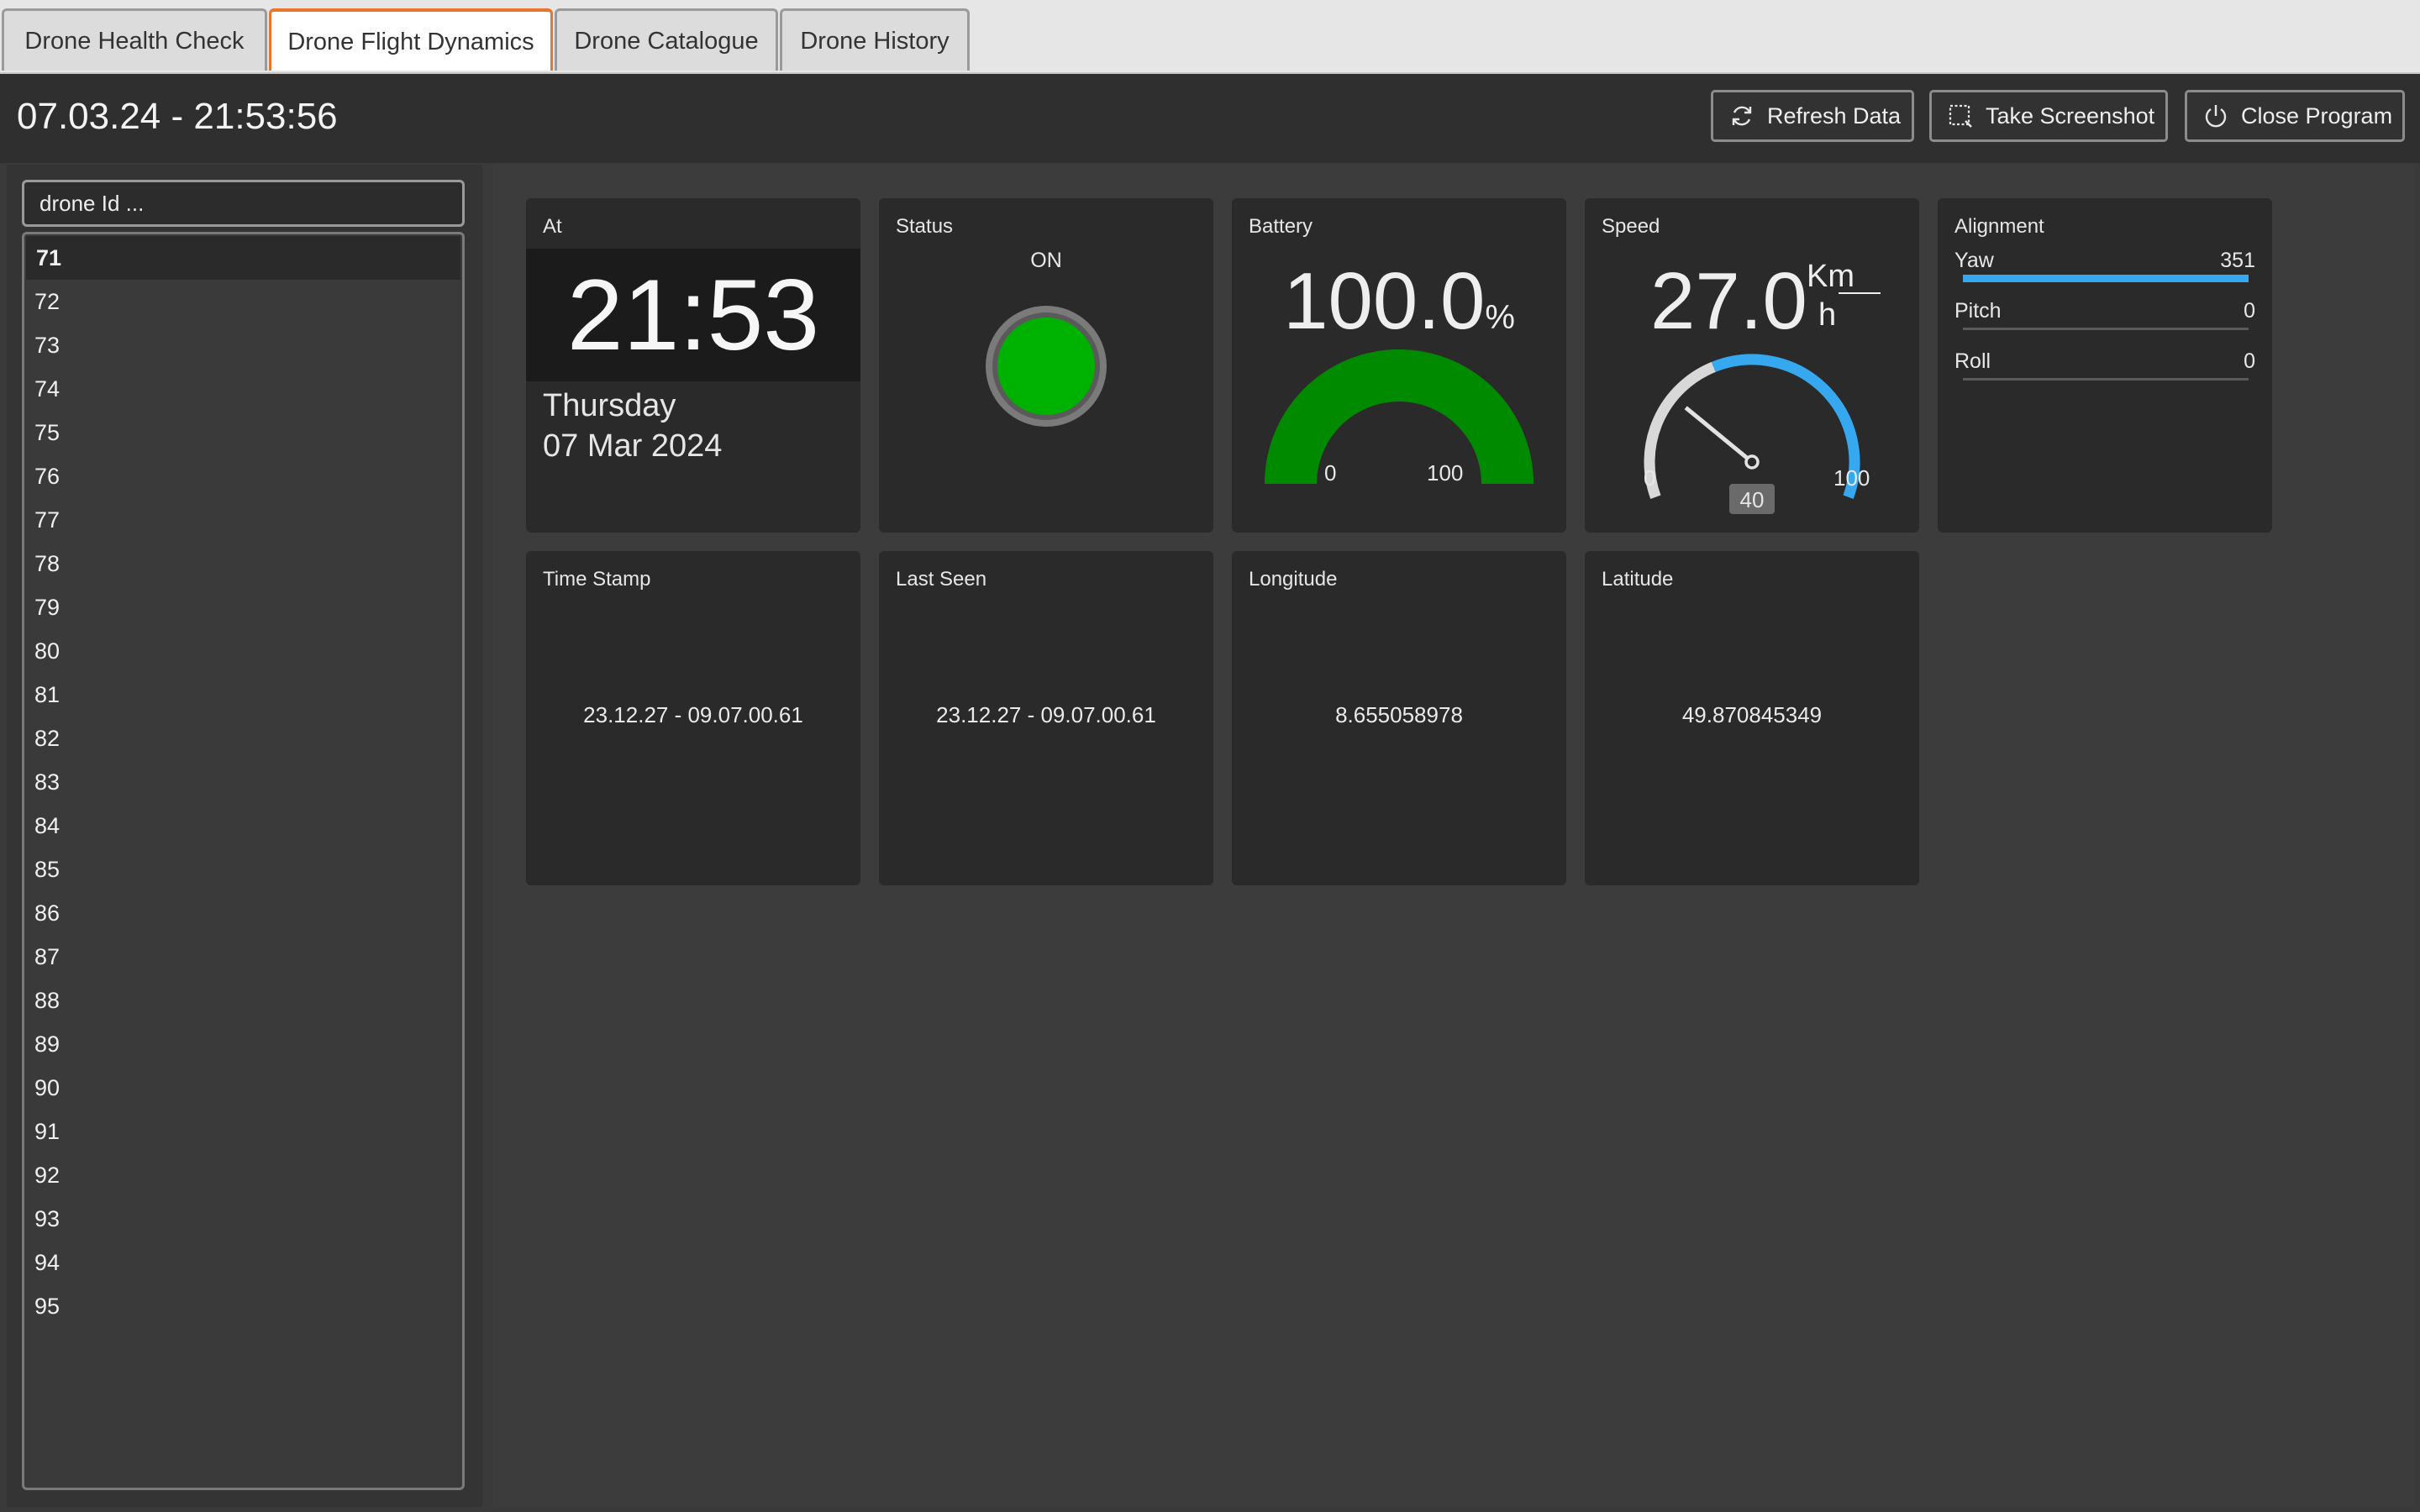  I want to click on last-seen-title: Last Seen, so click(941, 579).